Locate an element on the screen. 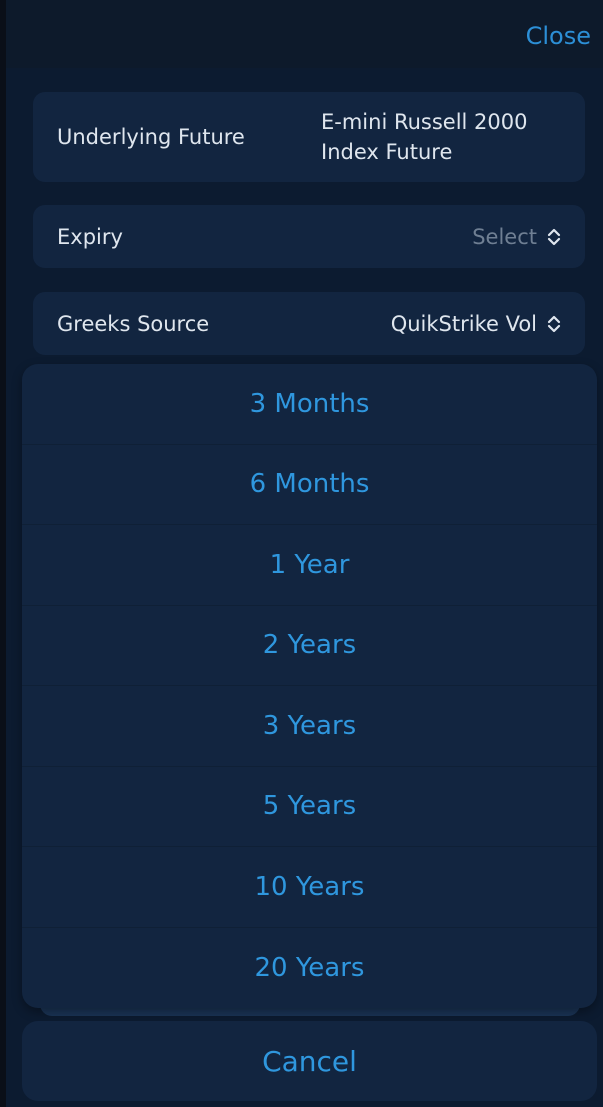  greeks-source-row: Greeks Source QuikStrike Vol is located at coordinates (309, 323).